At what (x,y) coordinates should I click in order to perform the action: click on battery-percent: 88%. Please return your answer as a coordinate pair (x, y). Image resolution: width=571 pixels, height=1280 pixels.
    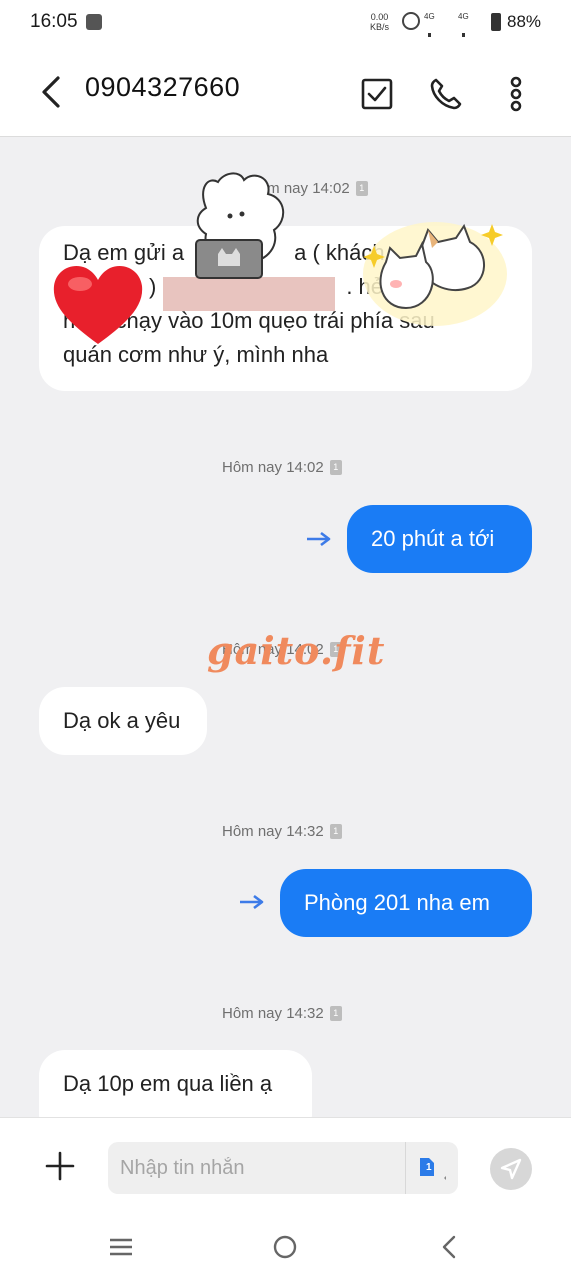
    Looking at the image, I should click on (524, 21).